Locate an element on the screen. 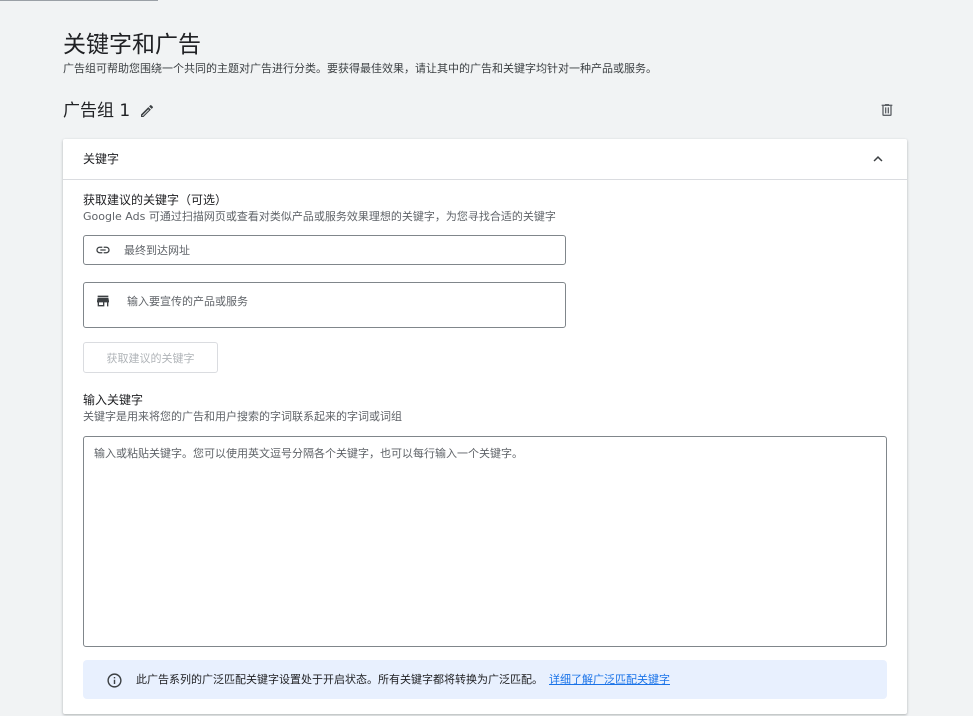 The height and width of the screenshot is (716, 973). top-divider is located at coordinates (79, 0).